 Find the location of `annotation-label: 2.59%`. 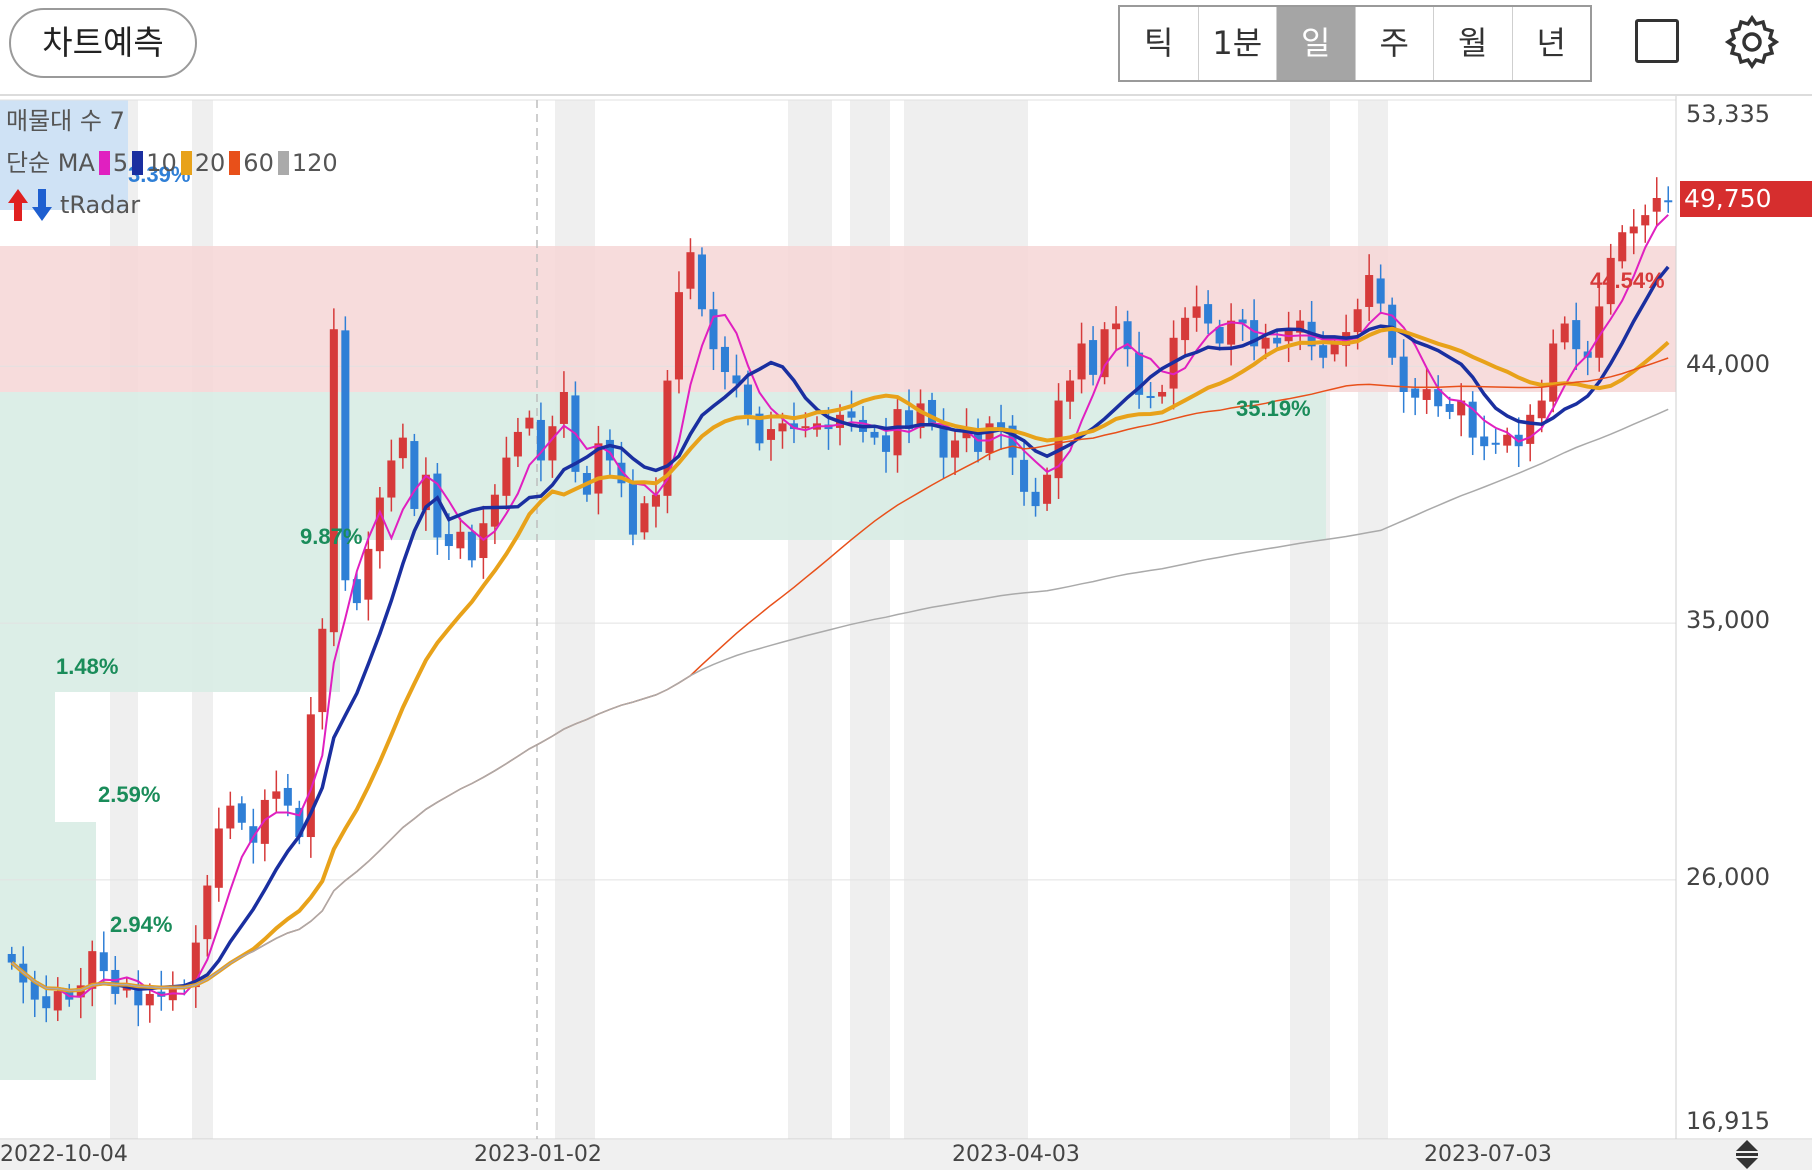

annotation-label: 2.59% is located at coordinates (129, 794).